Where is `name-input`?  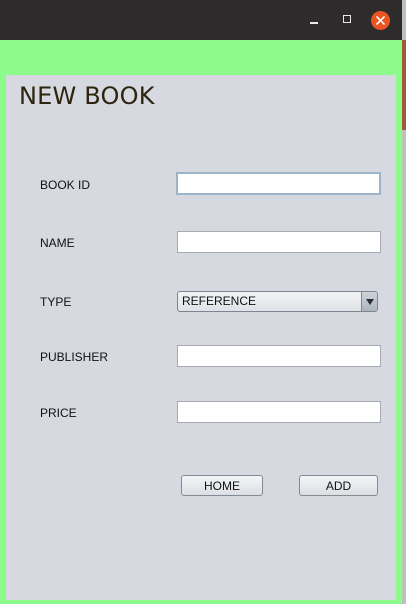
name-input is located at coordinates (279, 242).